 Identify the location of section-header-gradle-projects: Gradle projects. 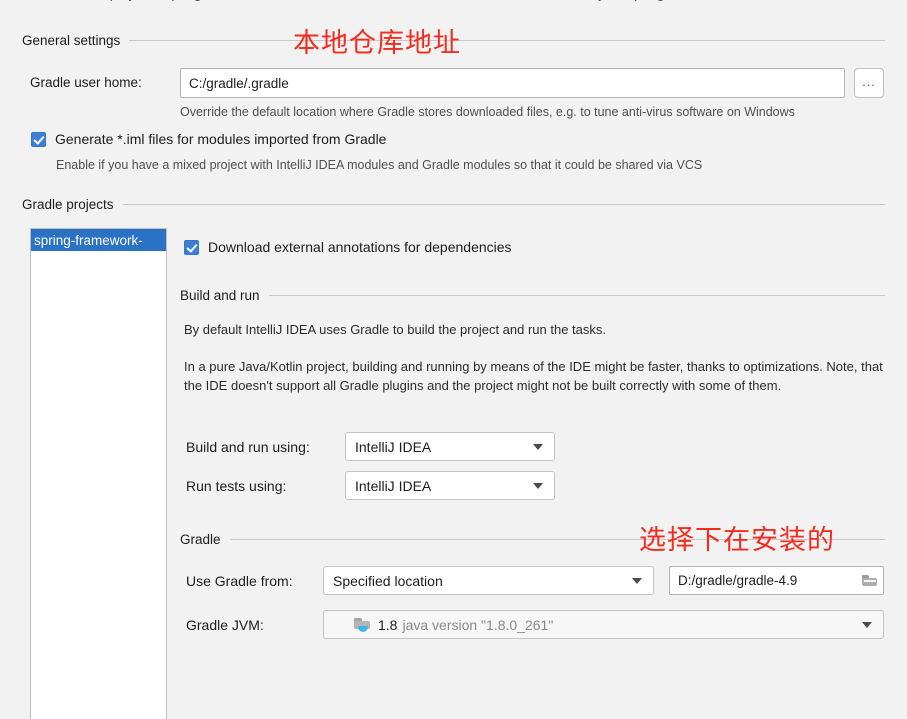
(453, 204).